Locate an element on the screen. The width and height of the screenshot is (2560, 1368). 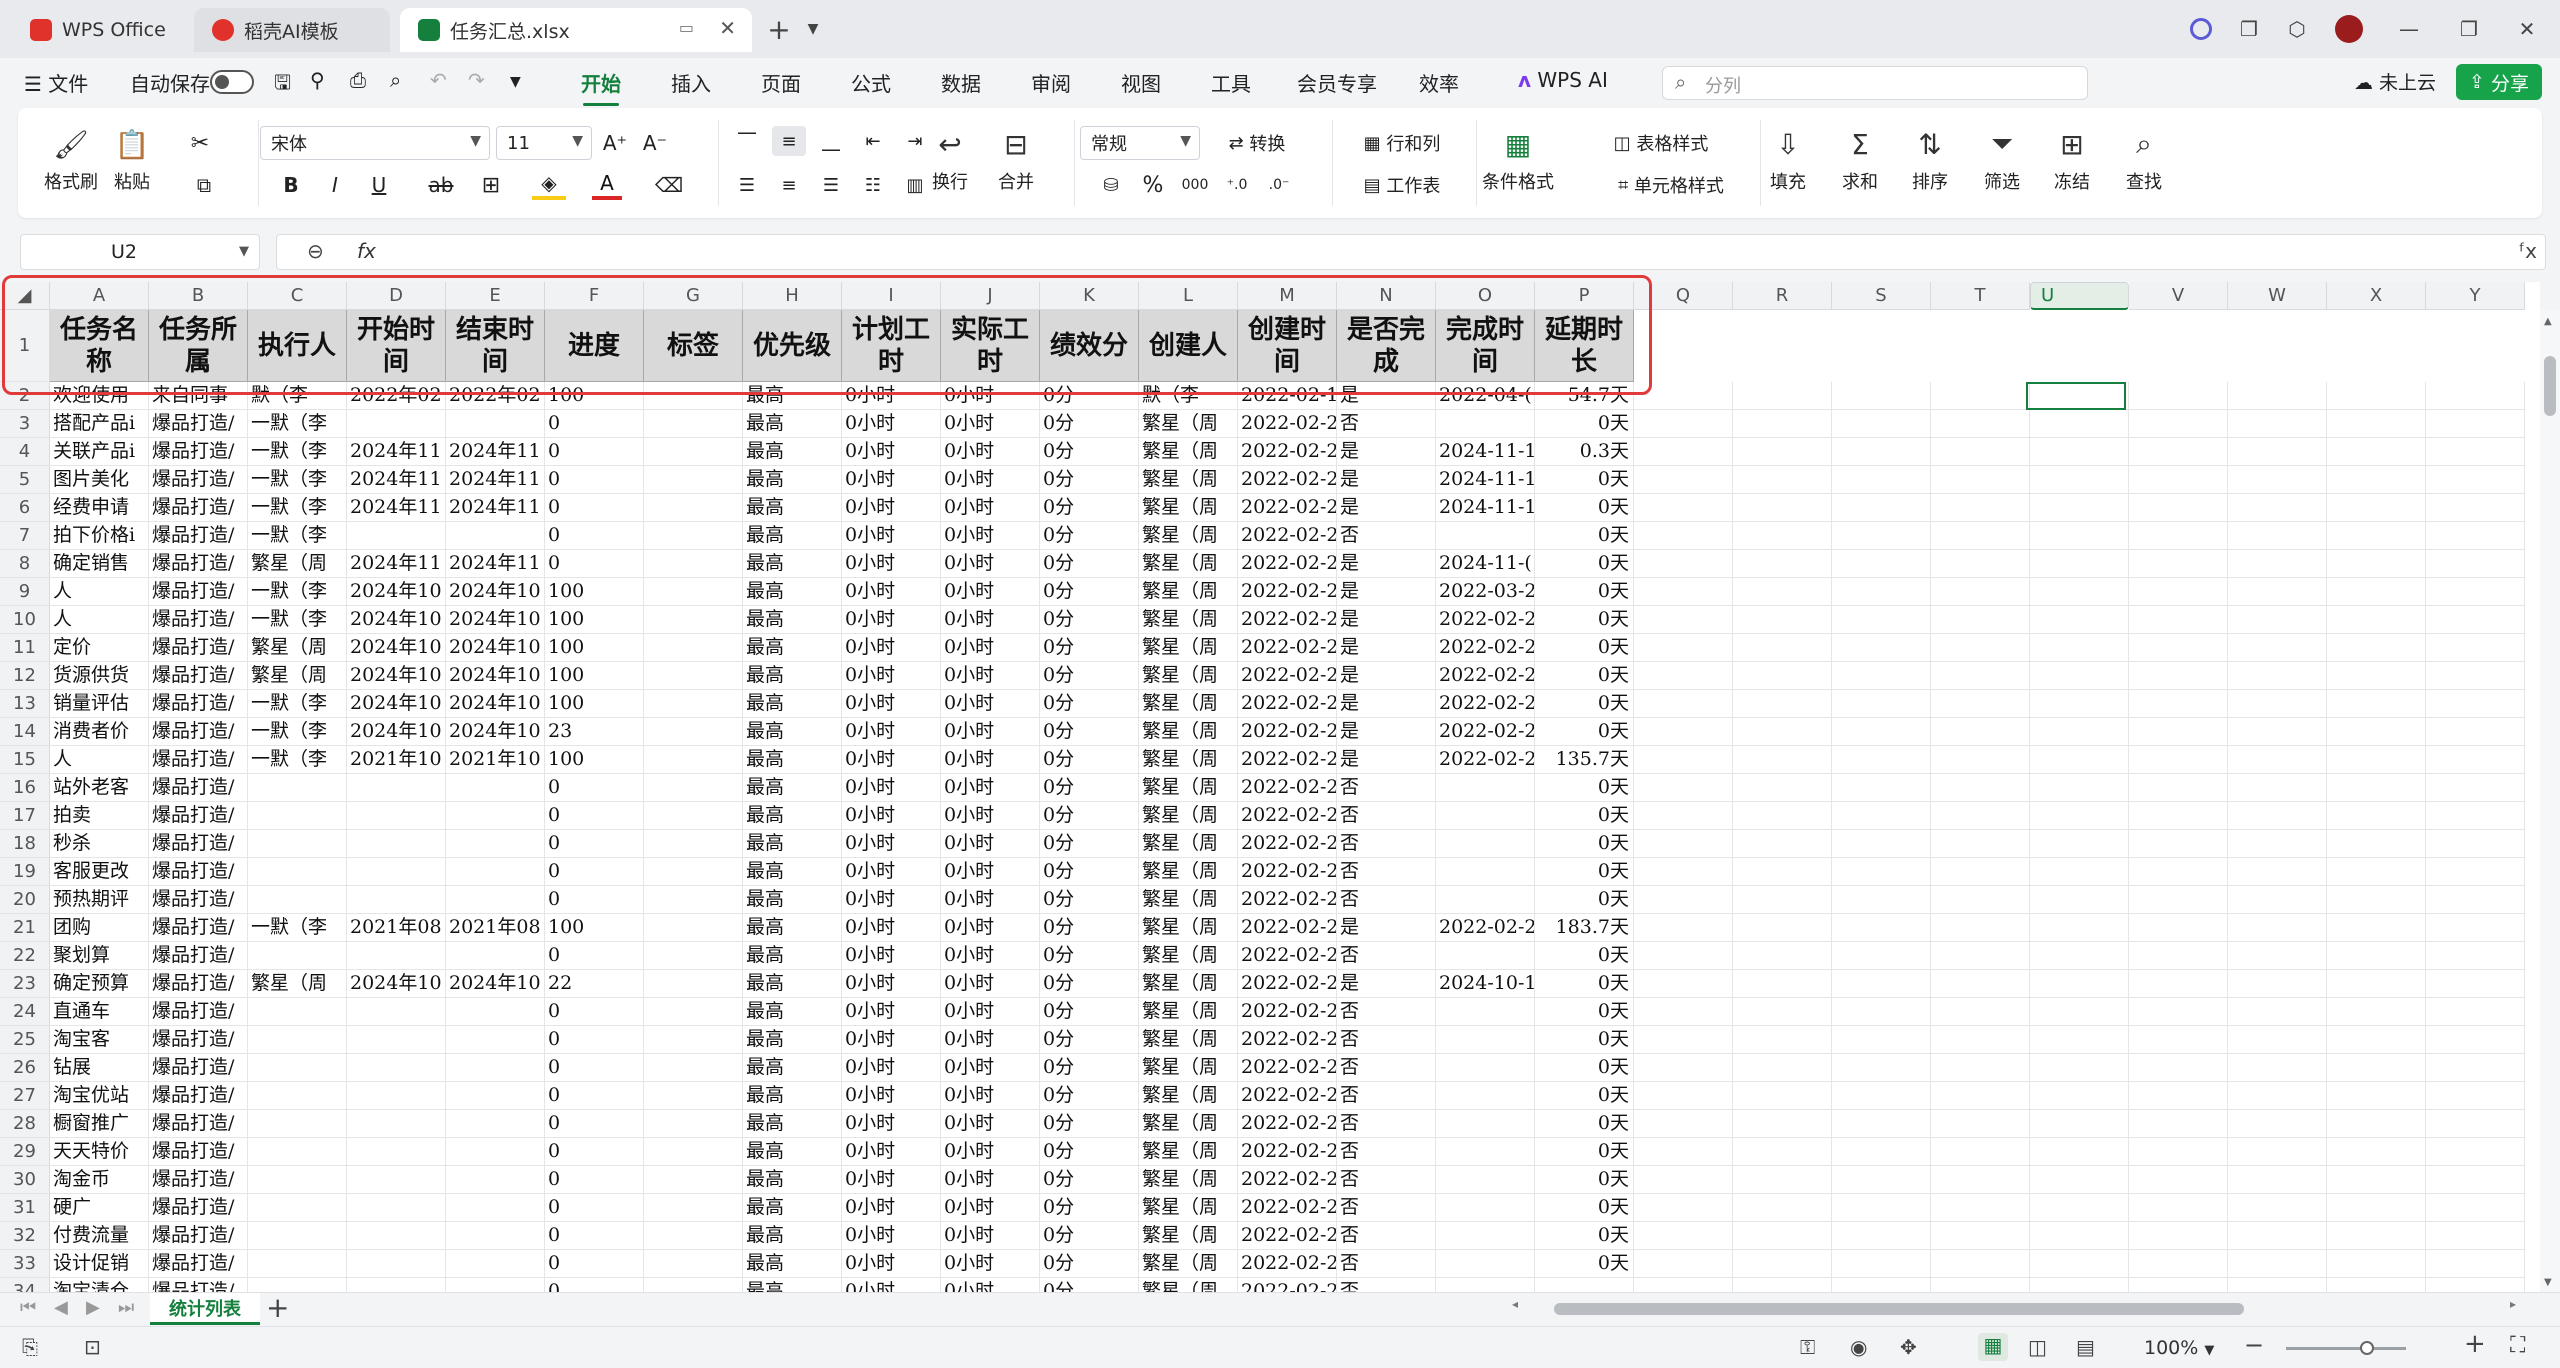
table-cell: 2024年11 is located at coordinates (396, 452).